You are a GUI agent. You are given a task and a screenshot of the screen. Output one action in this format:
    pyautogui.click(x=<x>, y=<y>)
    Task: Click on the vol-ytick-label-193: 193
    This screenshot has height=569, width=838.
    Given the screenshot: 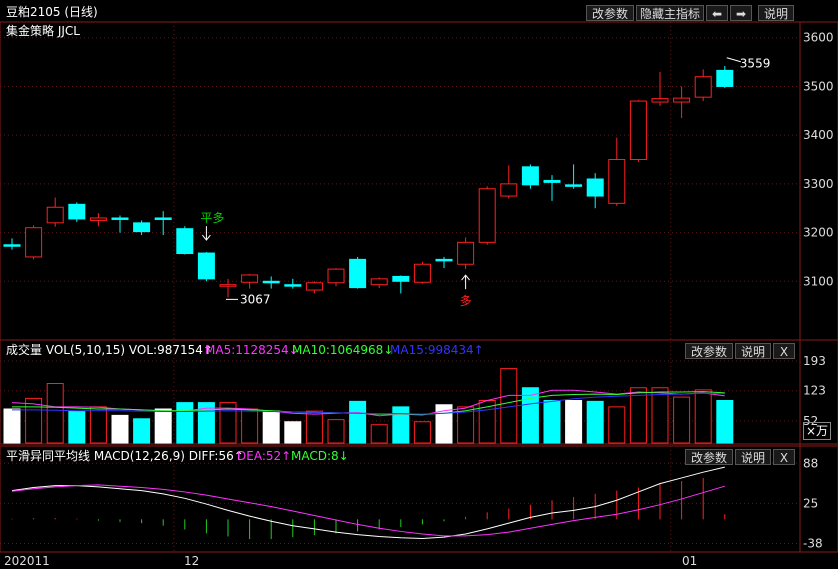 What is the action you would take?
    pyautogui.click(x=814, y=361)
    